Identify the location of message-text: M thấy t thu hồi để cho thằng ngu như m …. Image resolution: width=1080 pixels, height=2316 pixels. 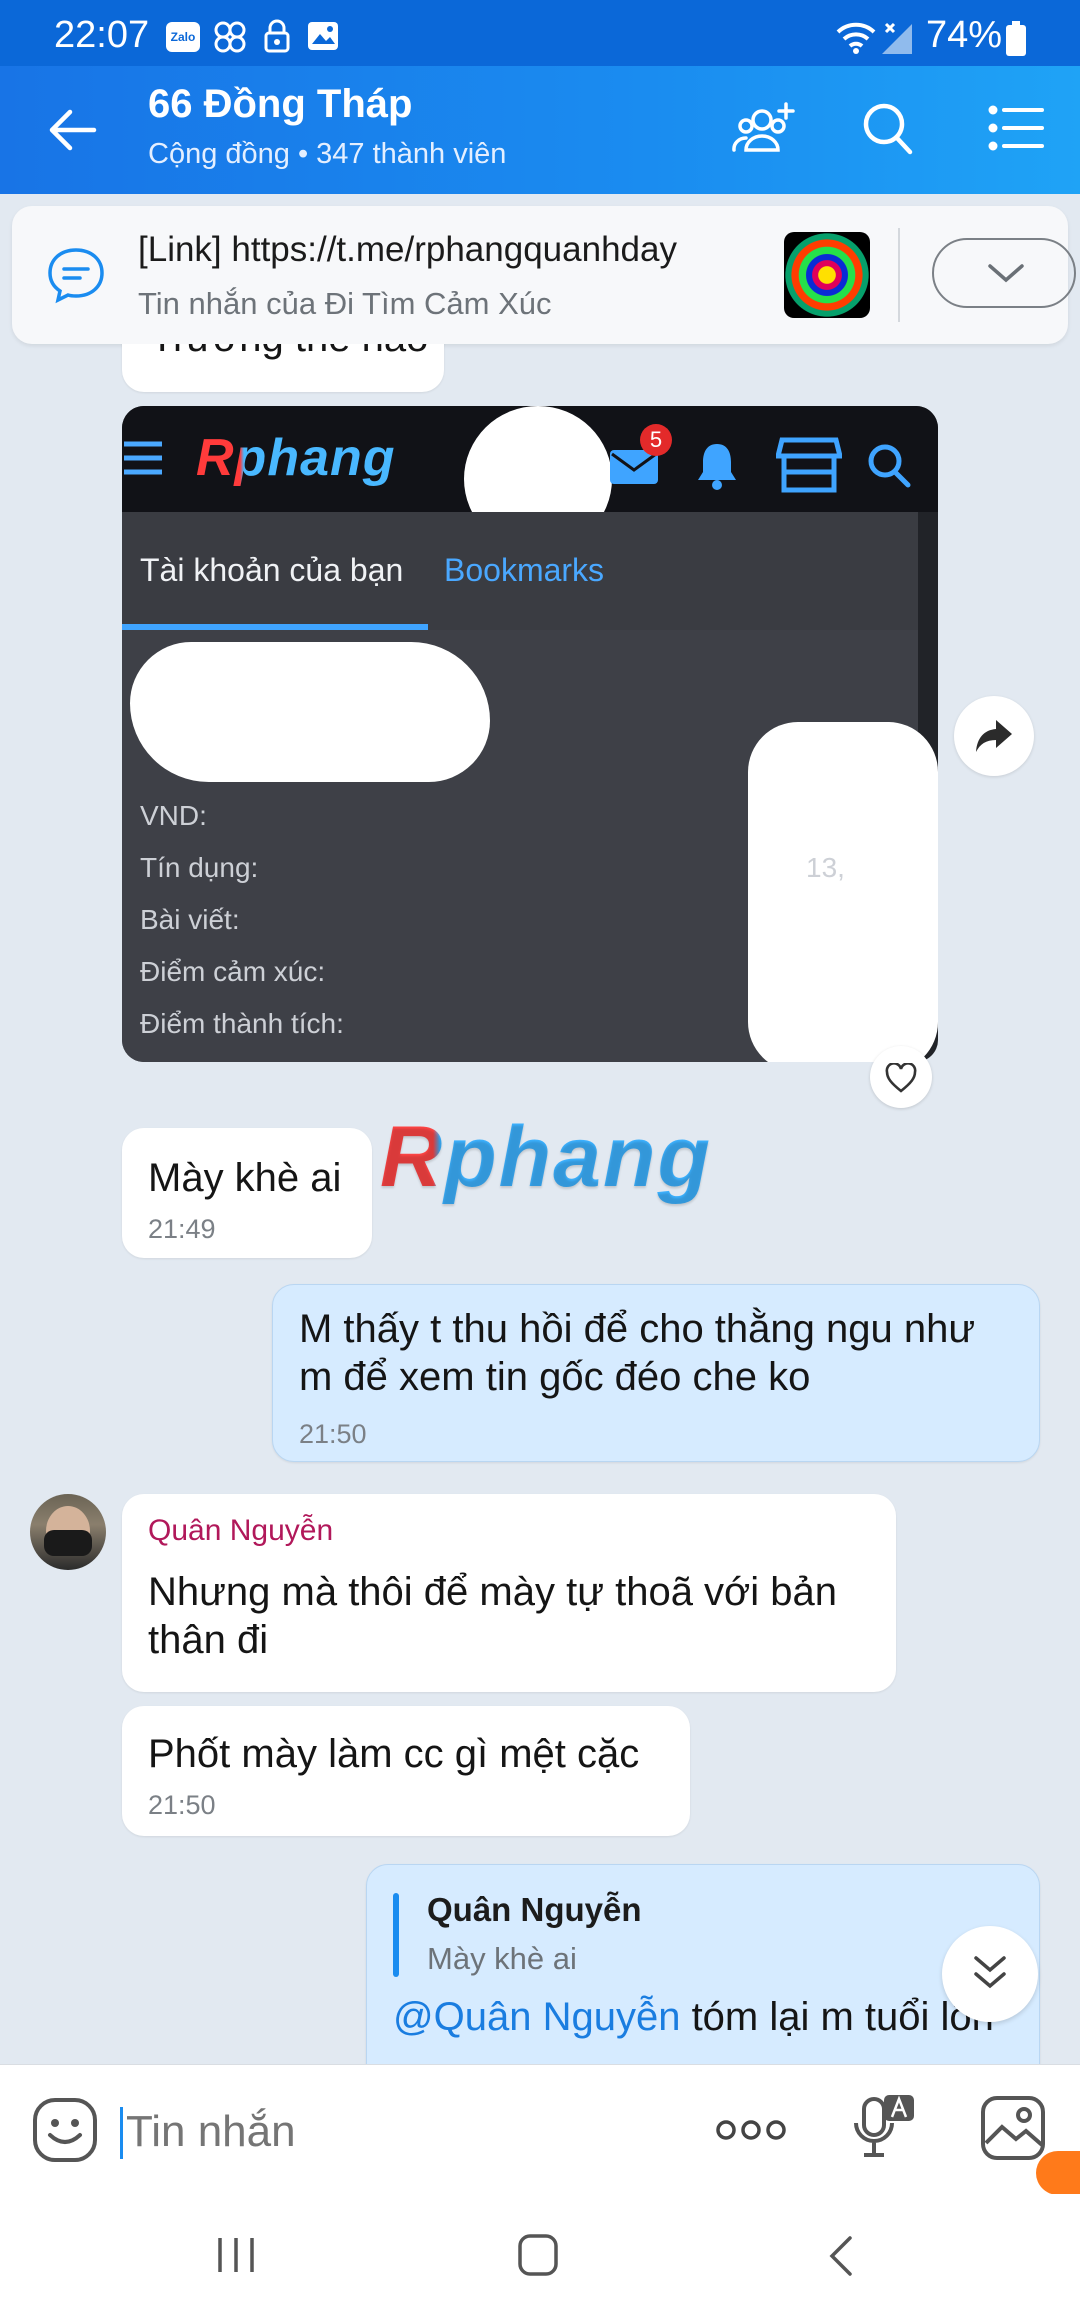
(637, 1353).